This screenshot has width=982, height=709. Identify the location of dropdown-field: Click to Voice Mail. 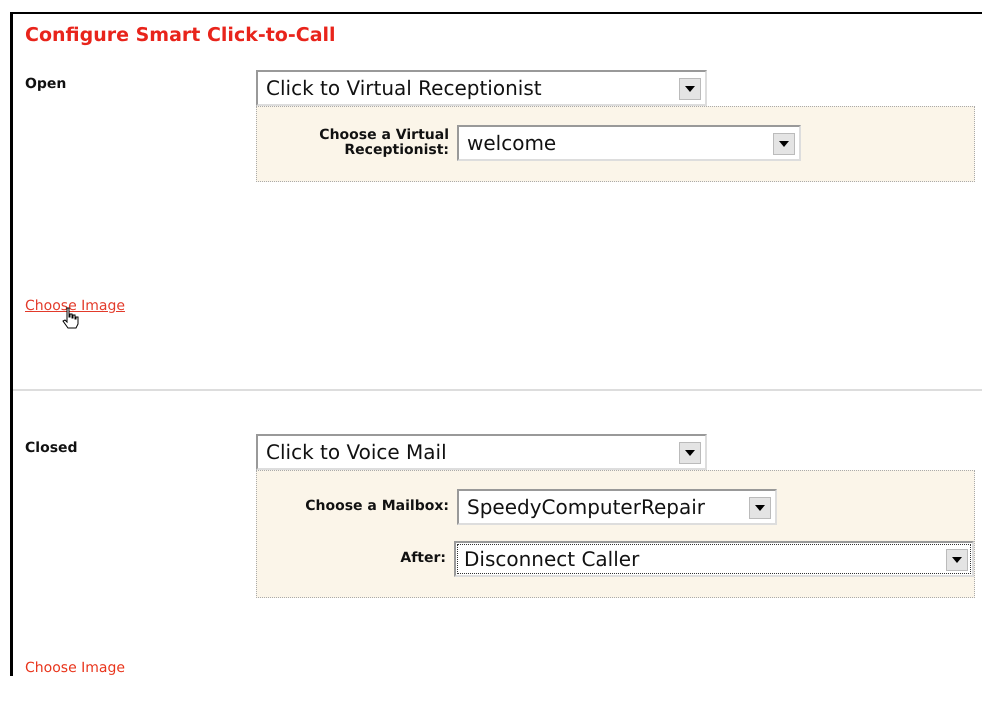
(481, 452).